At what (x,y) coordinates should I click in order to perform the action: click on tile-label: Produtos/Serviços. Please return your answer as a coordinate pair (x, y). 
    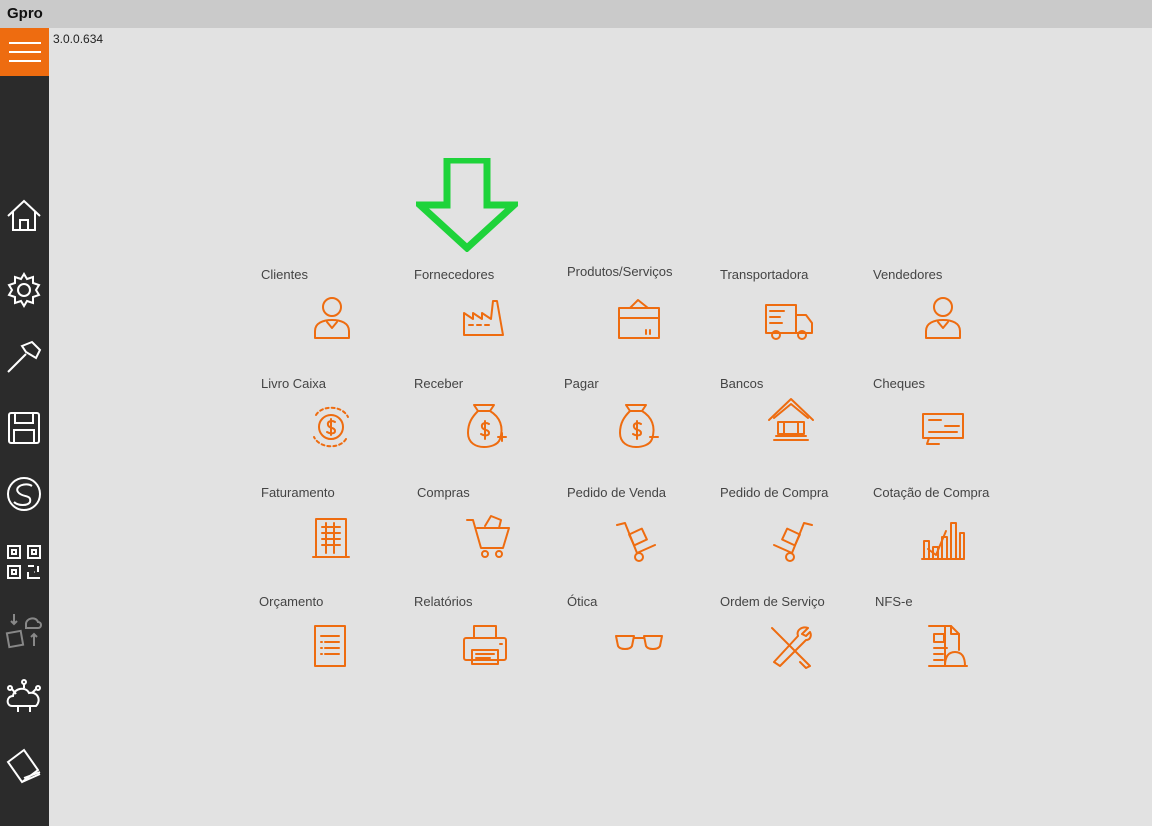
    Looking at the image, I should click on (620, 271).